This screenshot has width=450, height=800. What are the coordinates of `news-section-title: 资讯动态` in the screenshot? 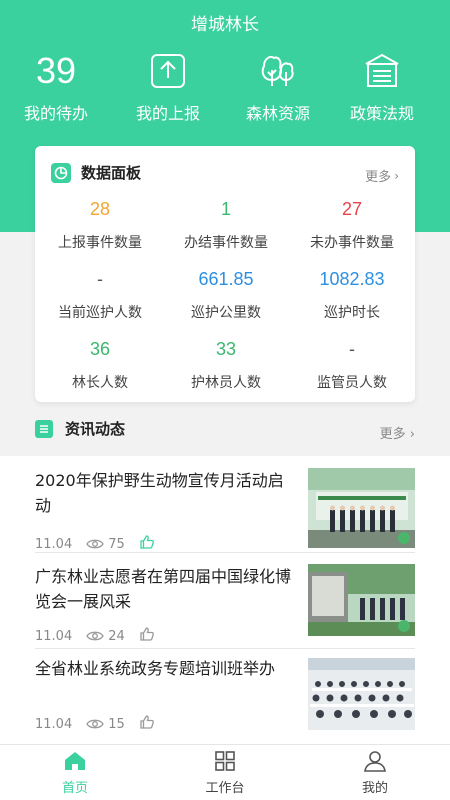 It's located at (95, 429).